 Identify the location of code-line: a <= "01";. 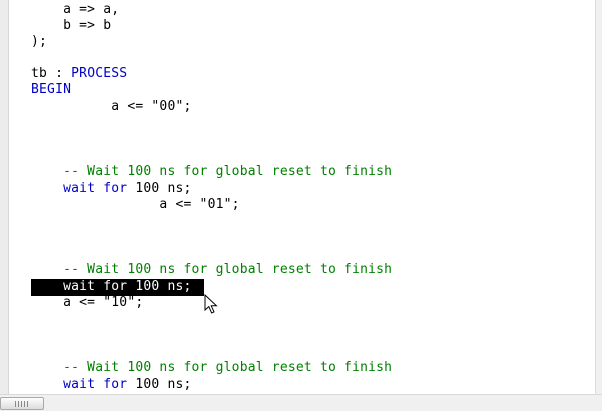
(135, 205).